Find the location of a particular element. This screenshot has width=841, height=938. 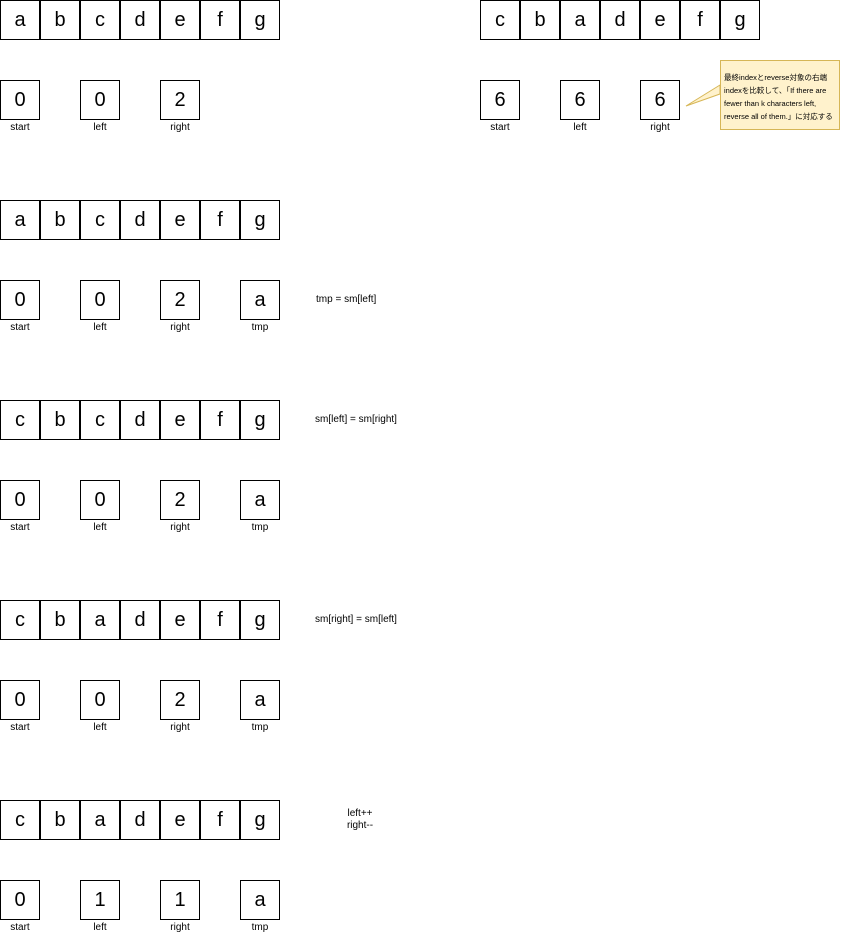

step2-left-box: 0 is located at coordinates (100, 500).